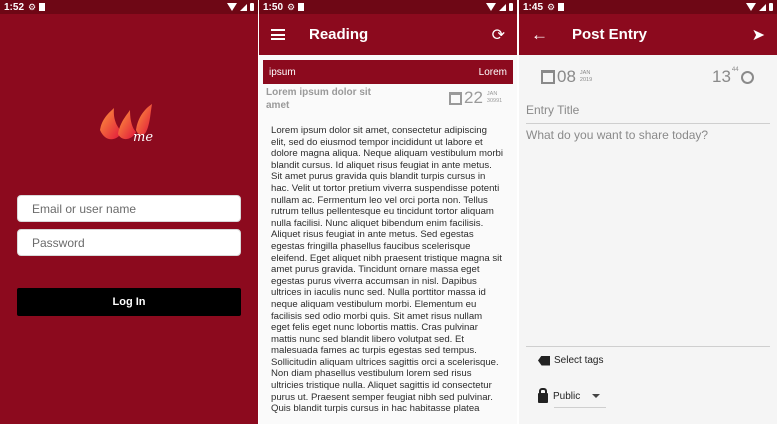 The image size is (777, 424). What do you see at coordinates (388, 7) in the screenshot?
I see `status-bar: 1:50 ⚙` at bounding box center [388, 7].